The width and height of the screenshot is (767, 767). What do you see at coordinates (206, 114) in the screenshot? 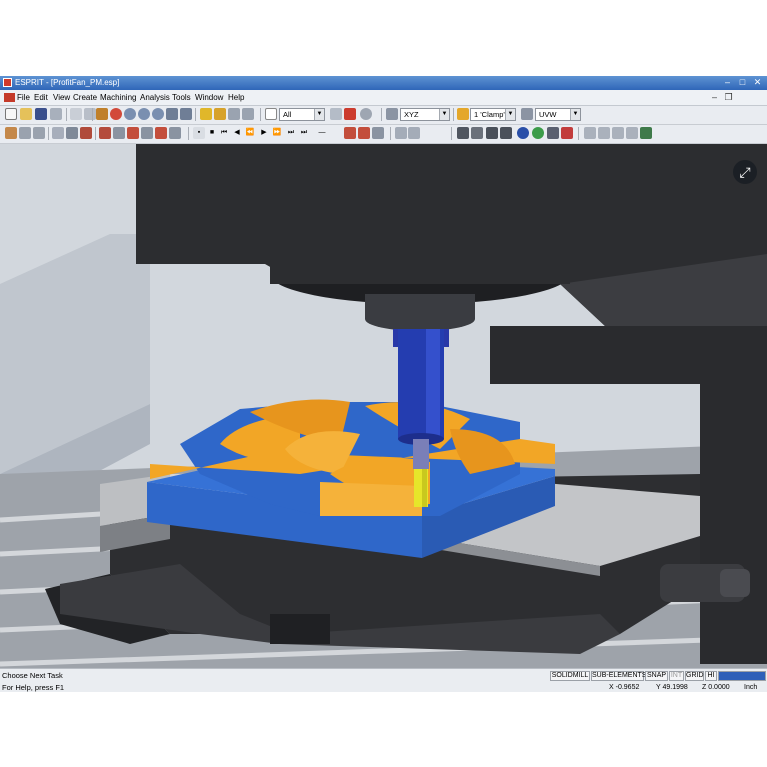
I see `shaded-view-icon` at bounding box center [206, 114].